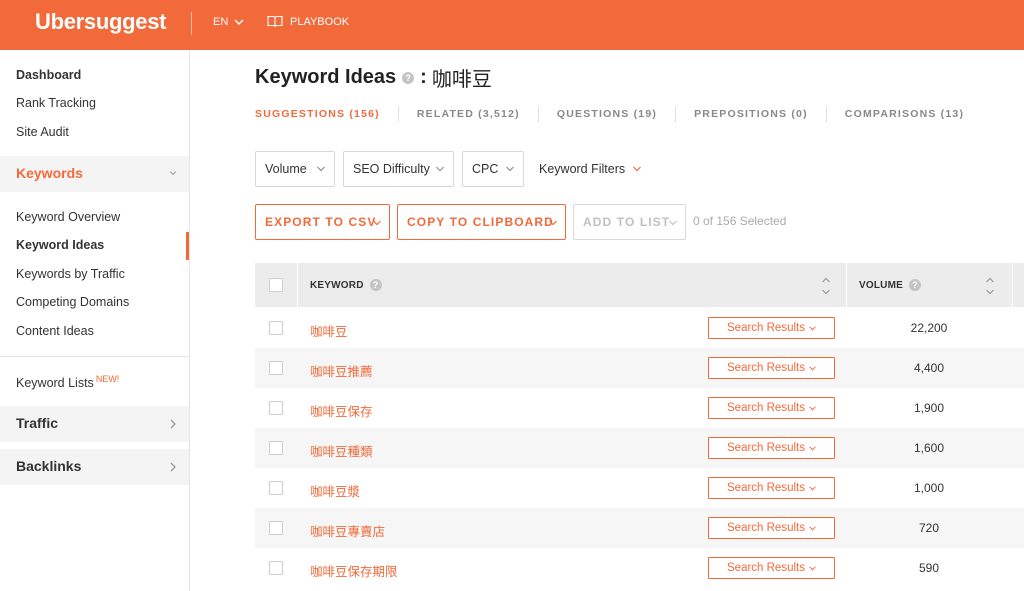 The width and height of the screenshot is (1024, 591). I want to click on dropdown-label: SEO Difficulty, so click(391, 169).